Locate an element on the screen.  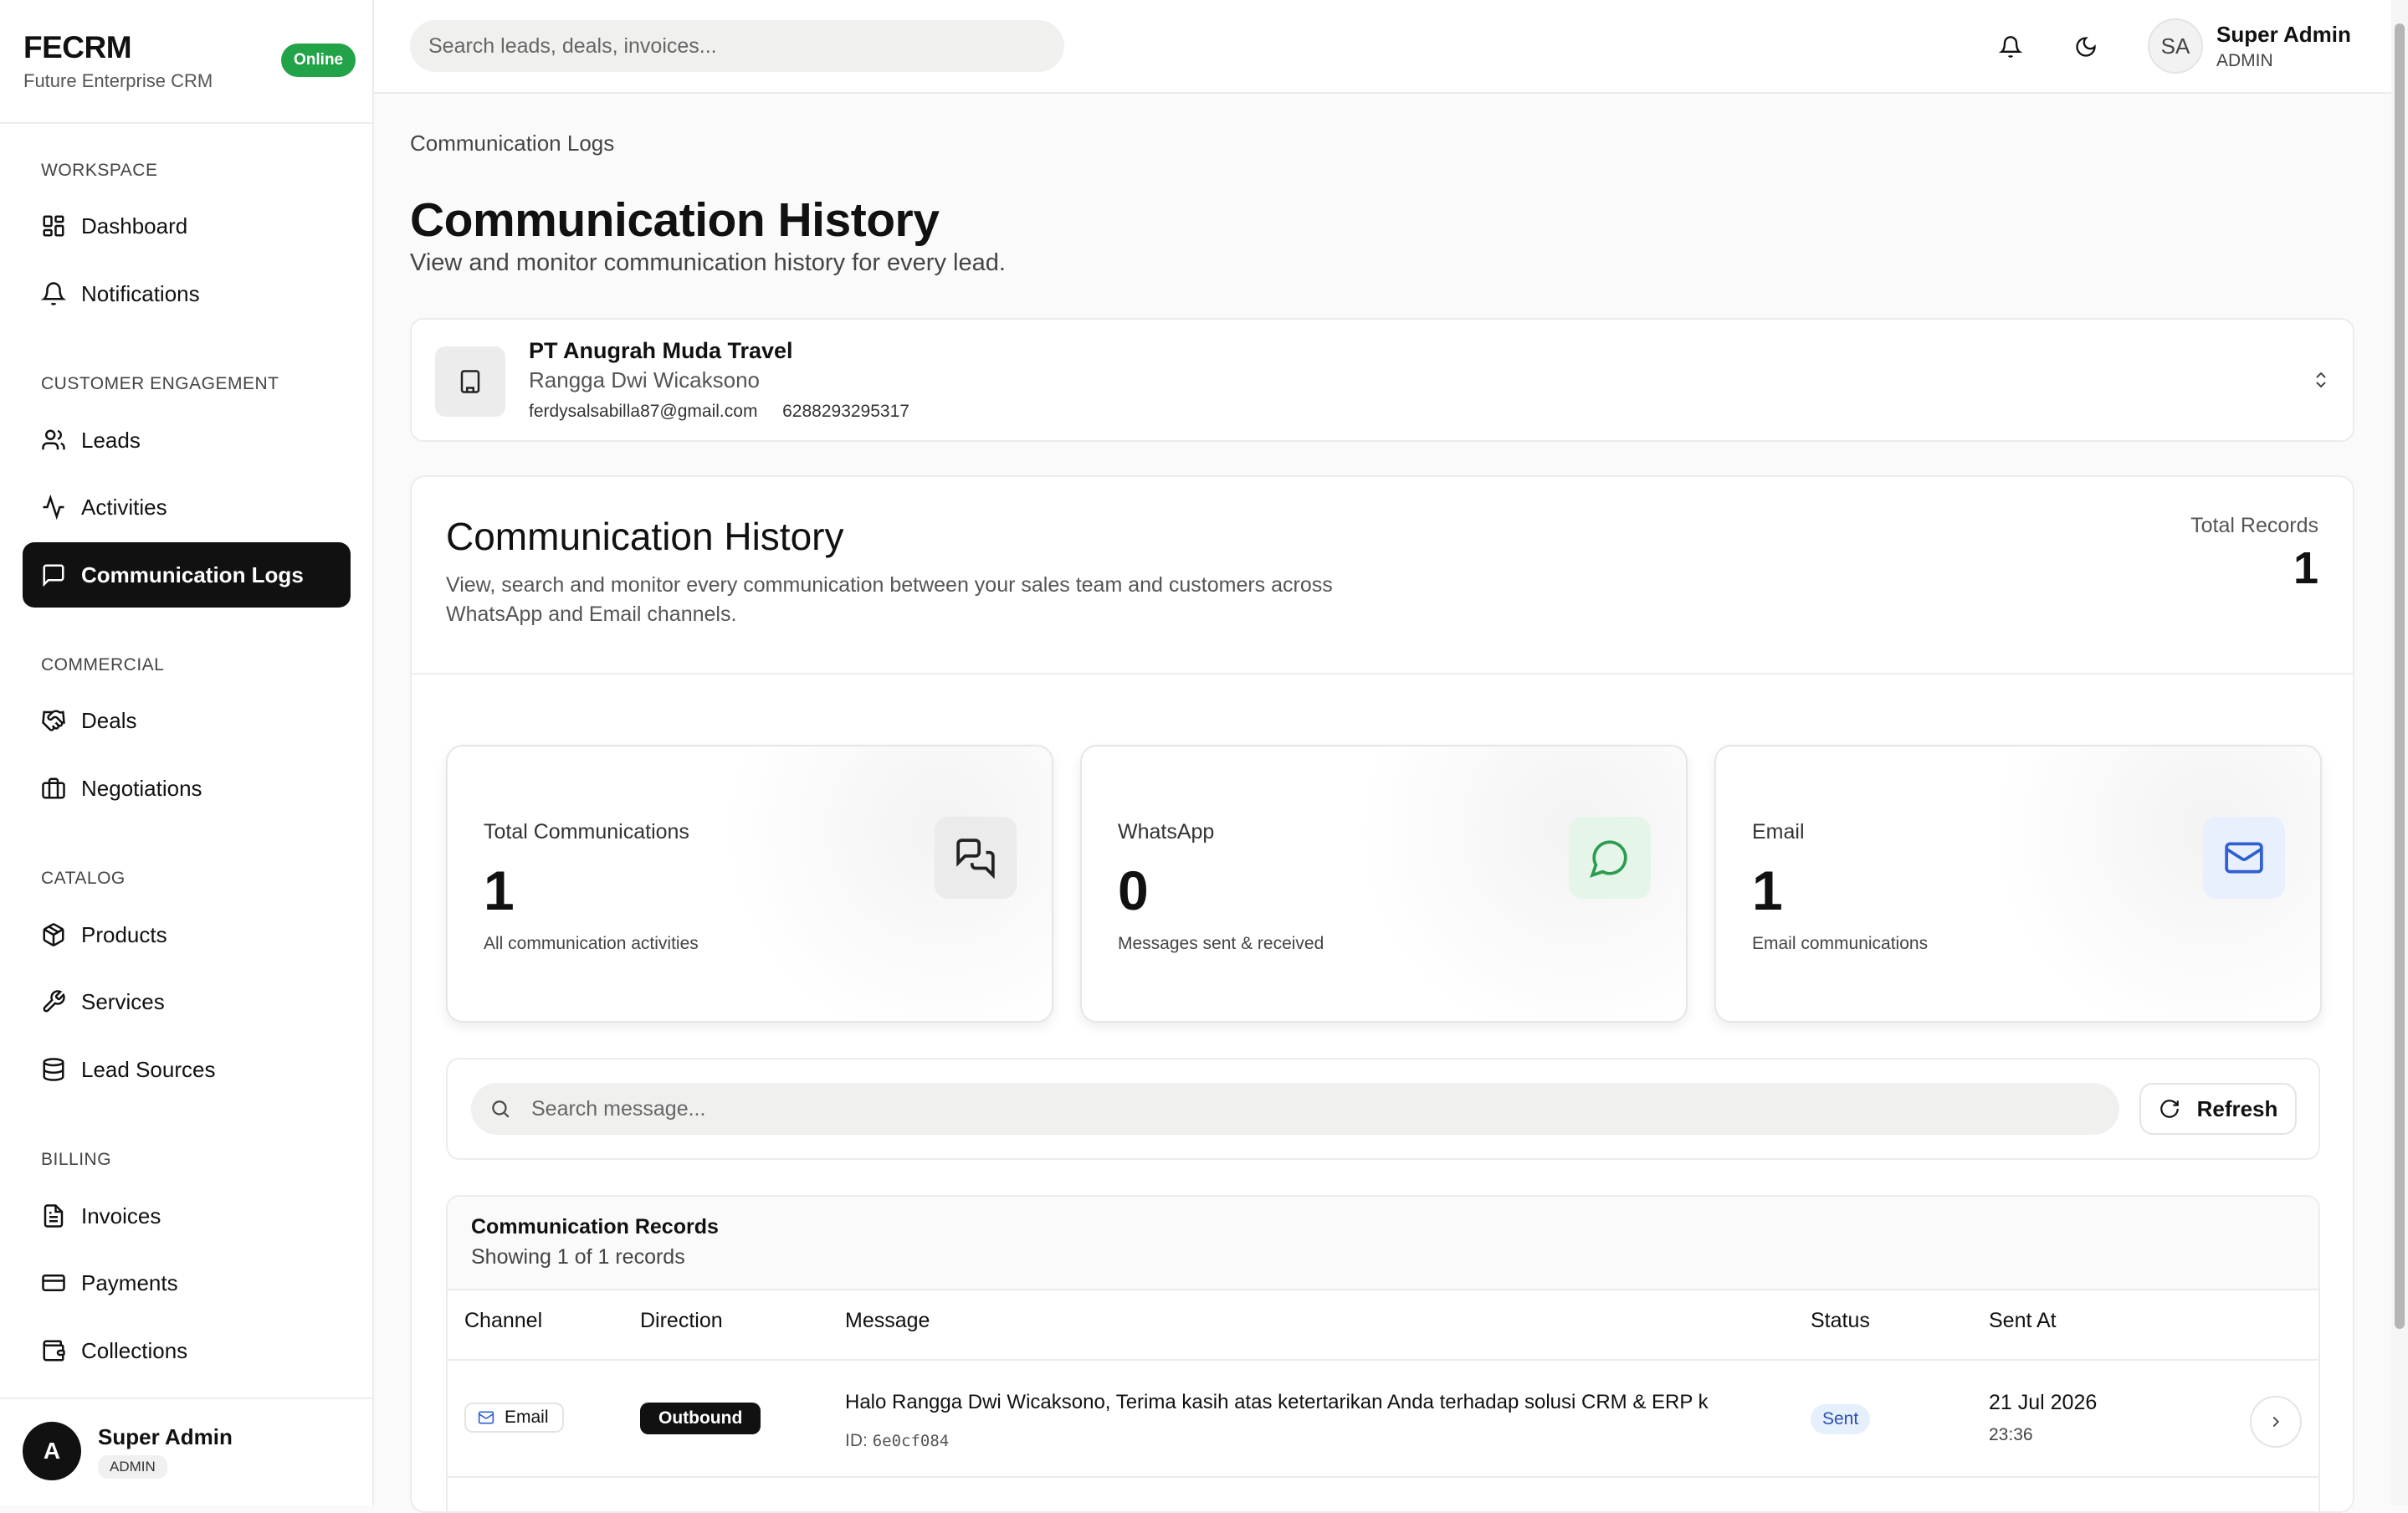
sidebar-item-payments: Payments is located at coordinates (187, 1283).